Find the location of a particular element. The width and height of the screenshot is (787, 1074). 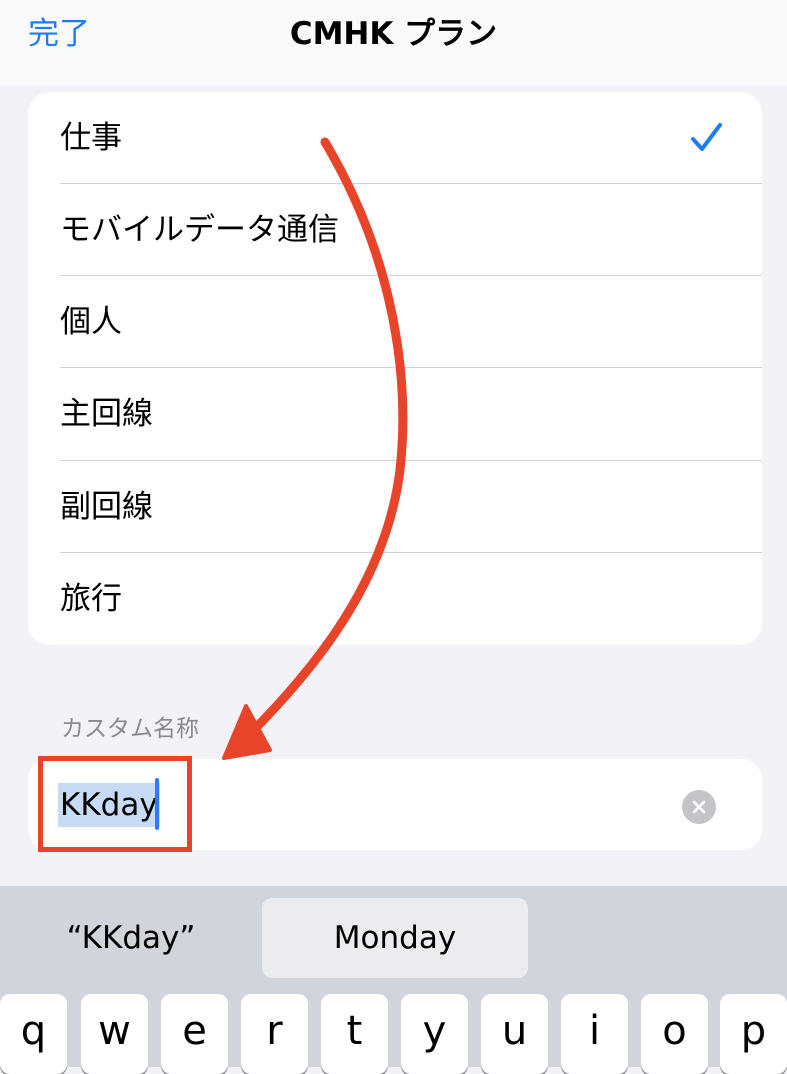

key-r: r is located at coordinates (274, 1034).